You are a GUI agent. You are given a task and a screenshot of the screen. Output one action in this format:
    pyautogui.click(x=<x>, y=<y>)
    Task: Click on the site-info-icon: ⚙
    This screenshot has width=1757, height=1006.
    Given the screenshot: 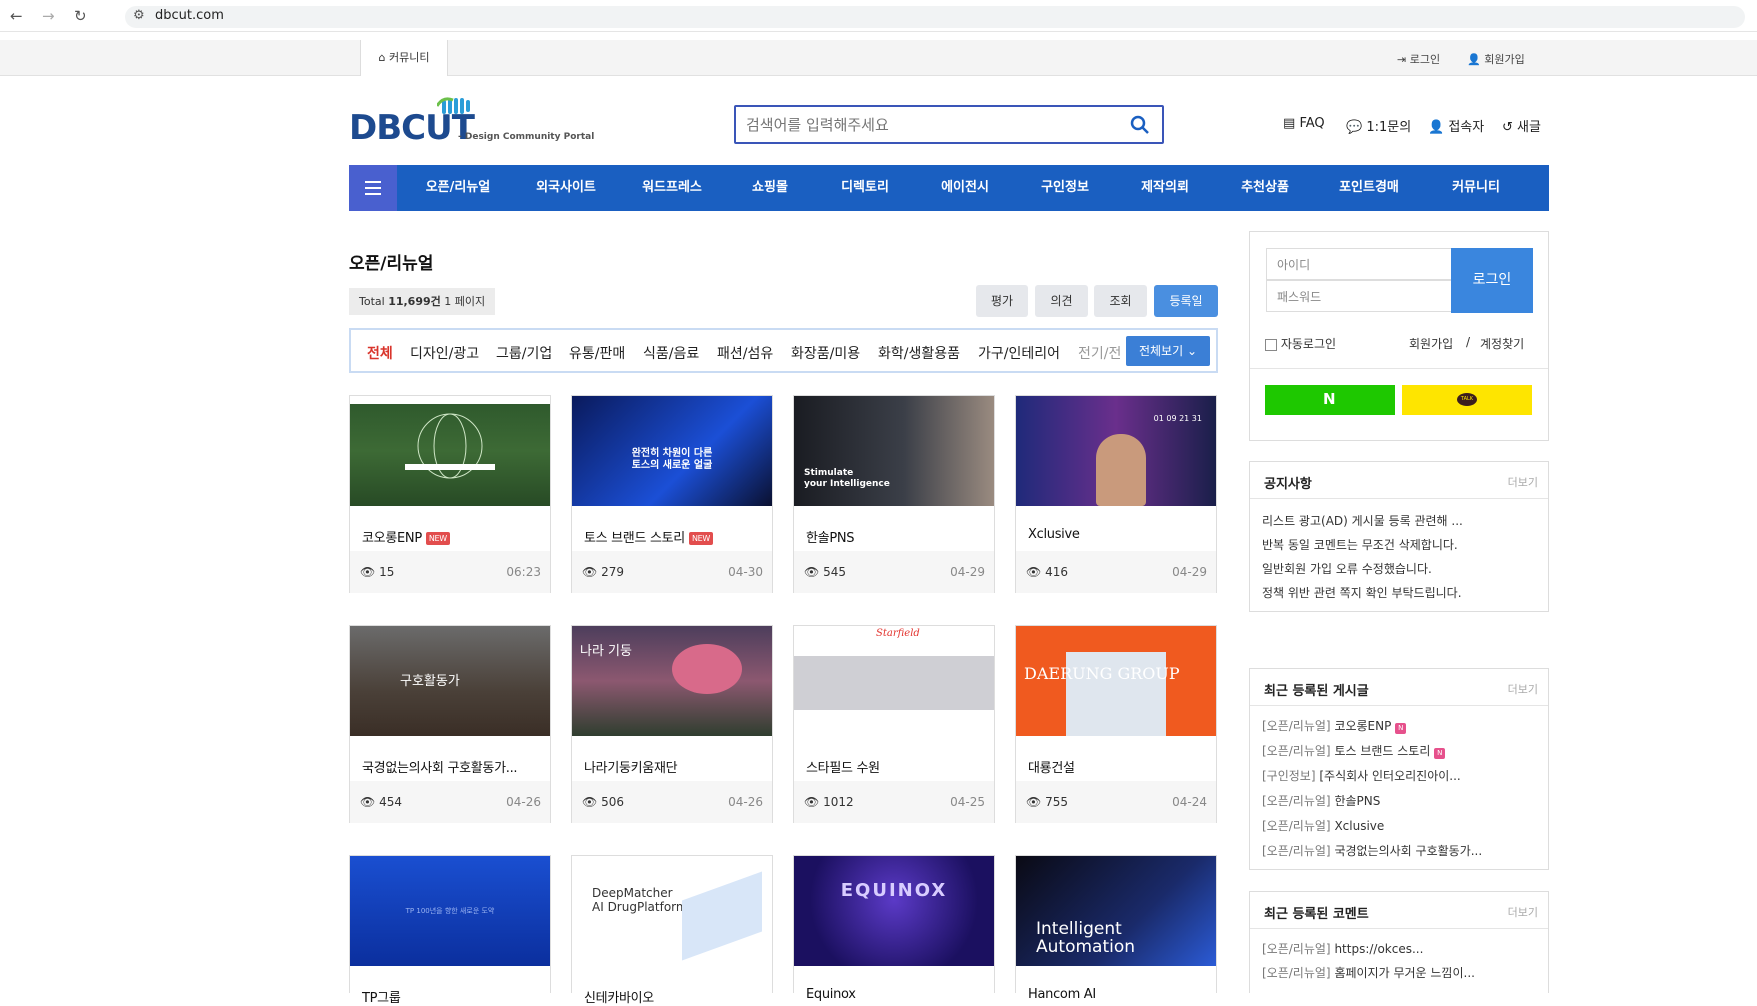 What is the action you would take?
    pyautogui.click(x=139, y=16)
    